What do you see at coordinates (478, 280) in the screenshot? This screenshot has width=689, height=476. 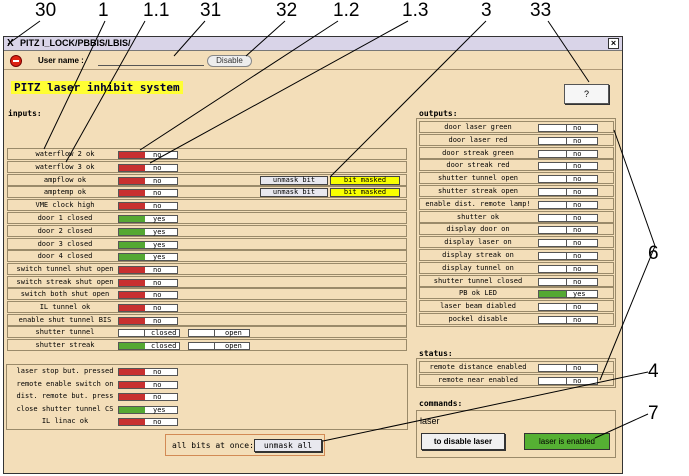 I see `output-label: shutter tunnel closed` at bounding box center [478, 280].